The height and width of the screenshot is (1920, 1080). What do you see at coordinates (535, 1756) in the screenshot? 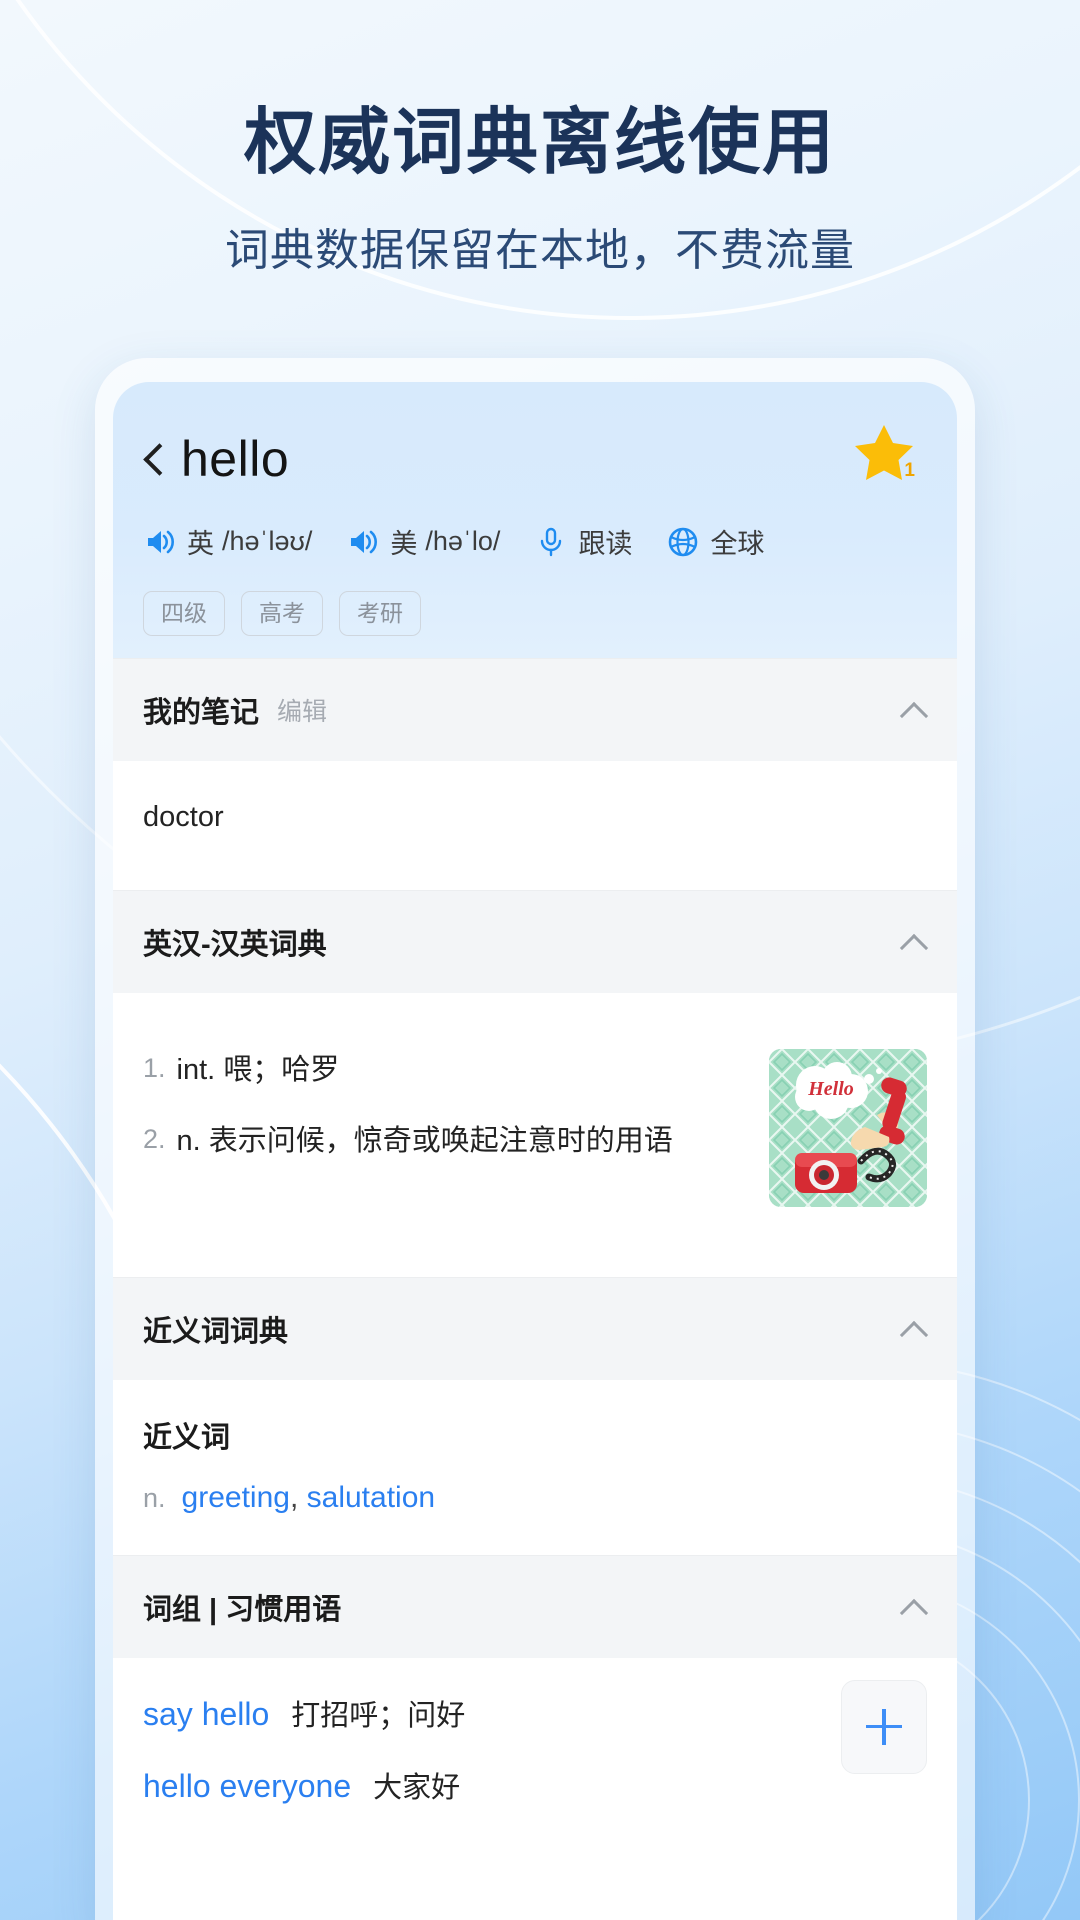
I see `section-body-phrases: say hello 打招呼；问好 hello everyone 大家好` at bounding box center [535, 1756].